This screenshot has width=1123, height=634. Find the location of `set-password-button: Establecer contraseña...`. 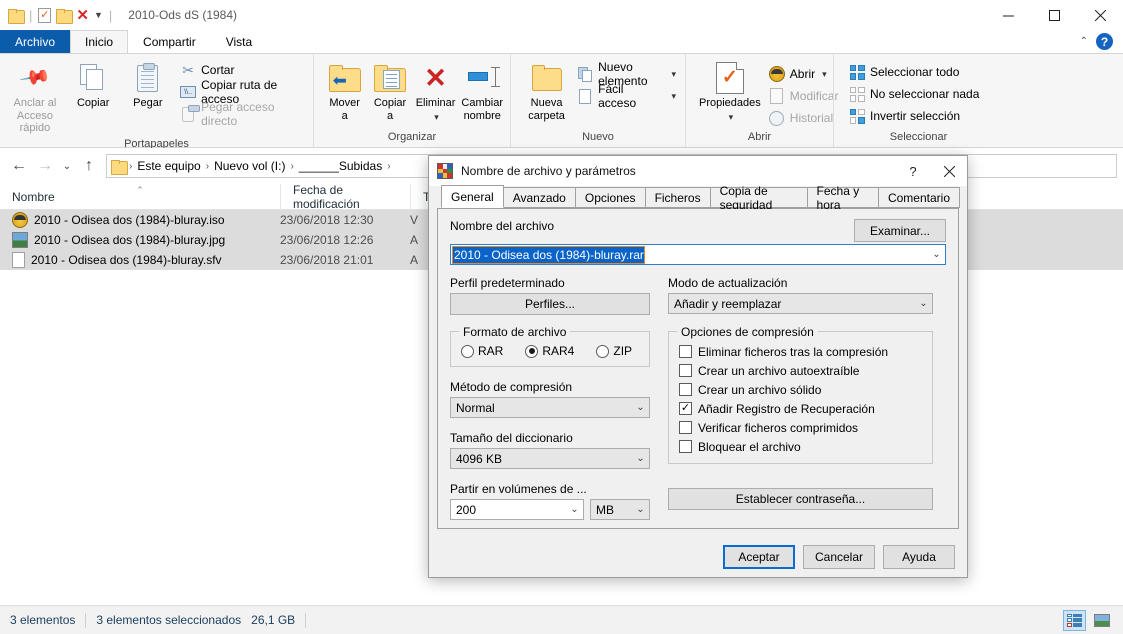

set-password-button: Establecer contraseña... is located at coordinates (800, 499).